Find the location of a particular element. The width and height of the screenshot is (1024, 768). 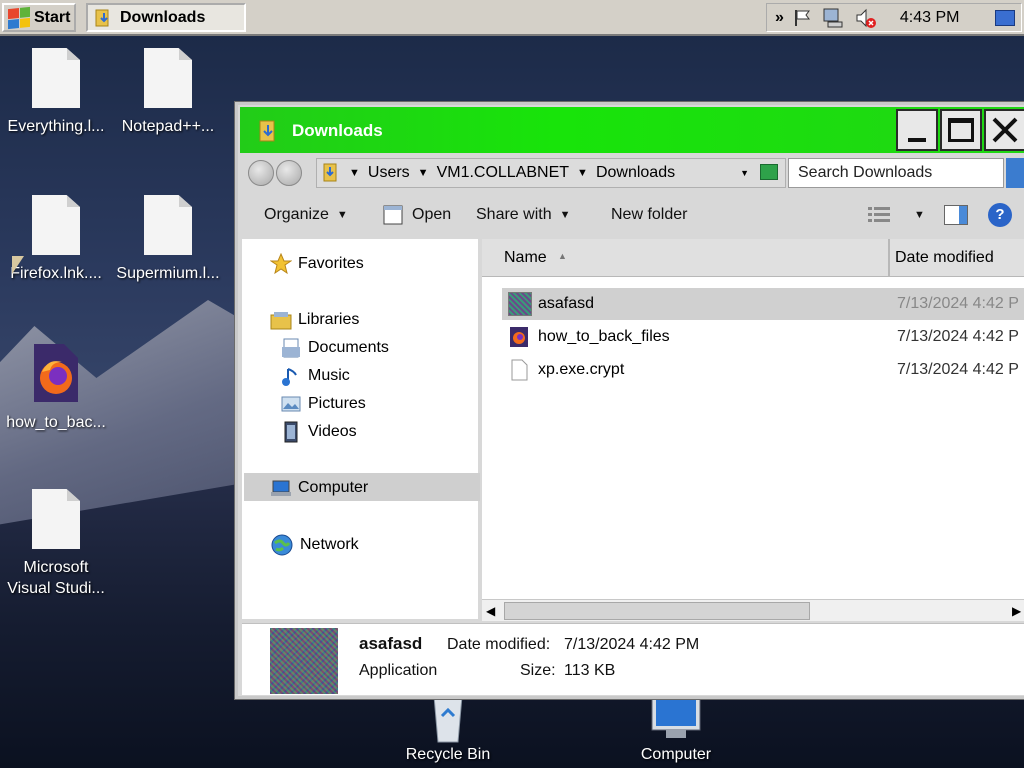

address-history-chevron-icon: ▼ is located at coordinates (744, 173).